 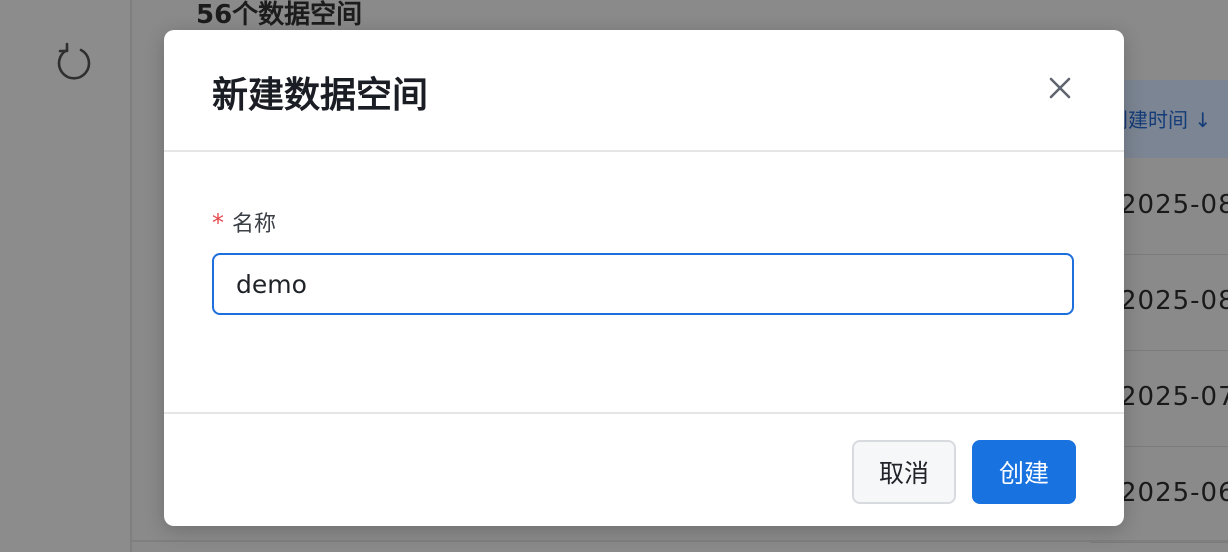 What do you see at coordinates (254, 224) in the screenshot?
I see `name-label: 名称` at bounding box center [254, 224].